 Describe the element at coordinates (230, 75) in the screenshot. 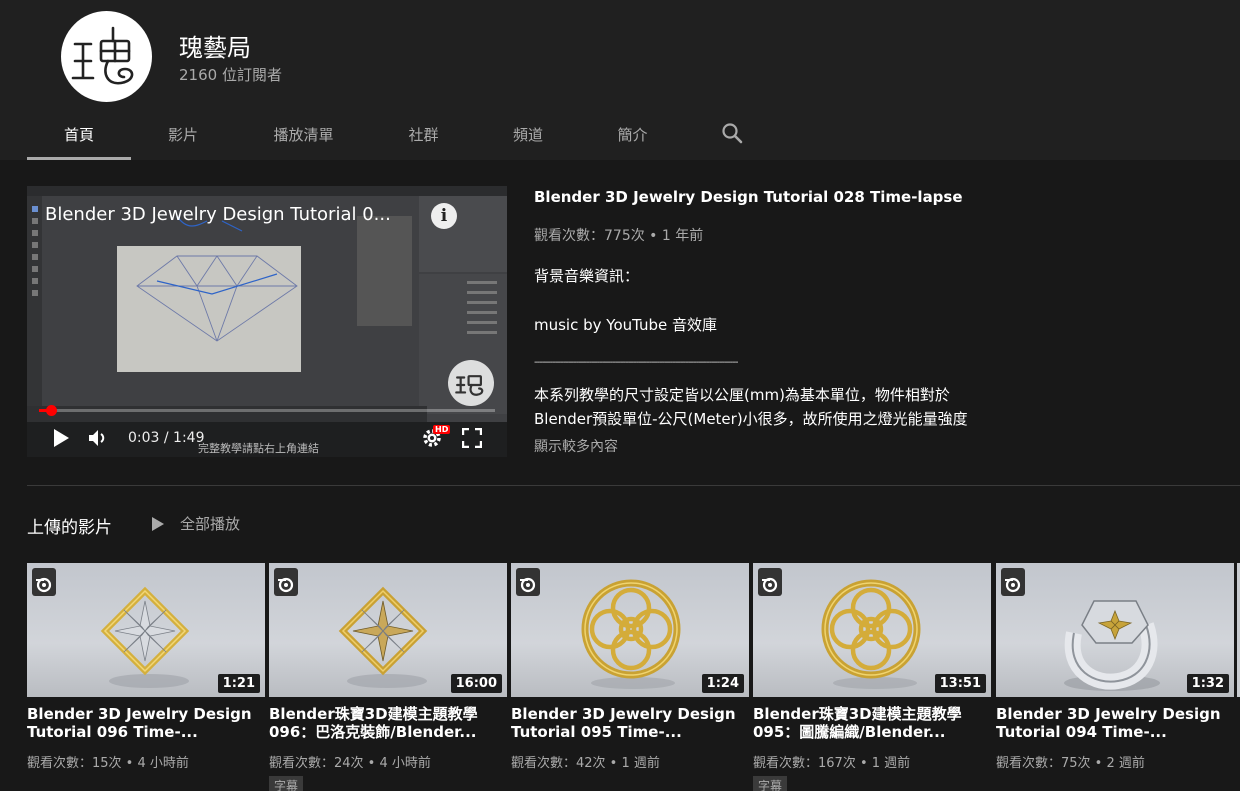

I see `subscriber-count: 2160 位訂閱者` at that location.